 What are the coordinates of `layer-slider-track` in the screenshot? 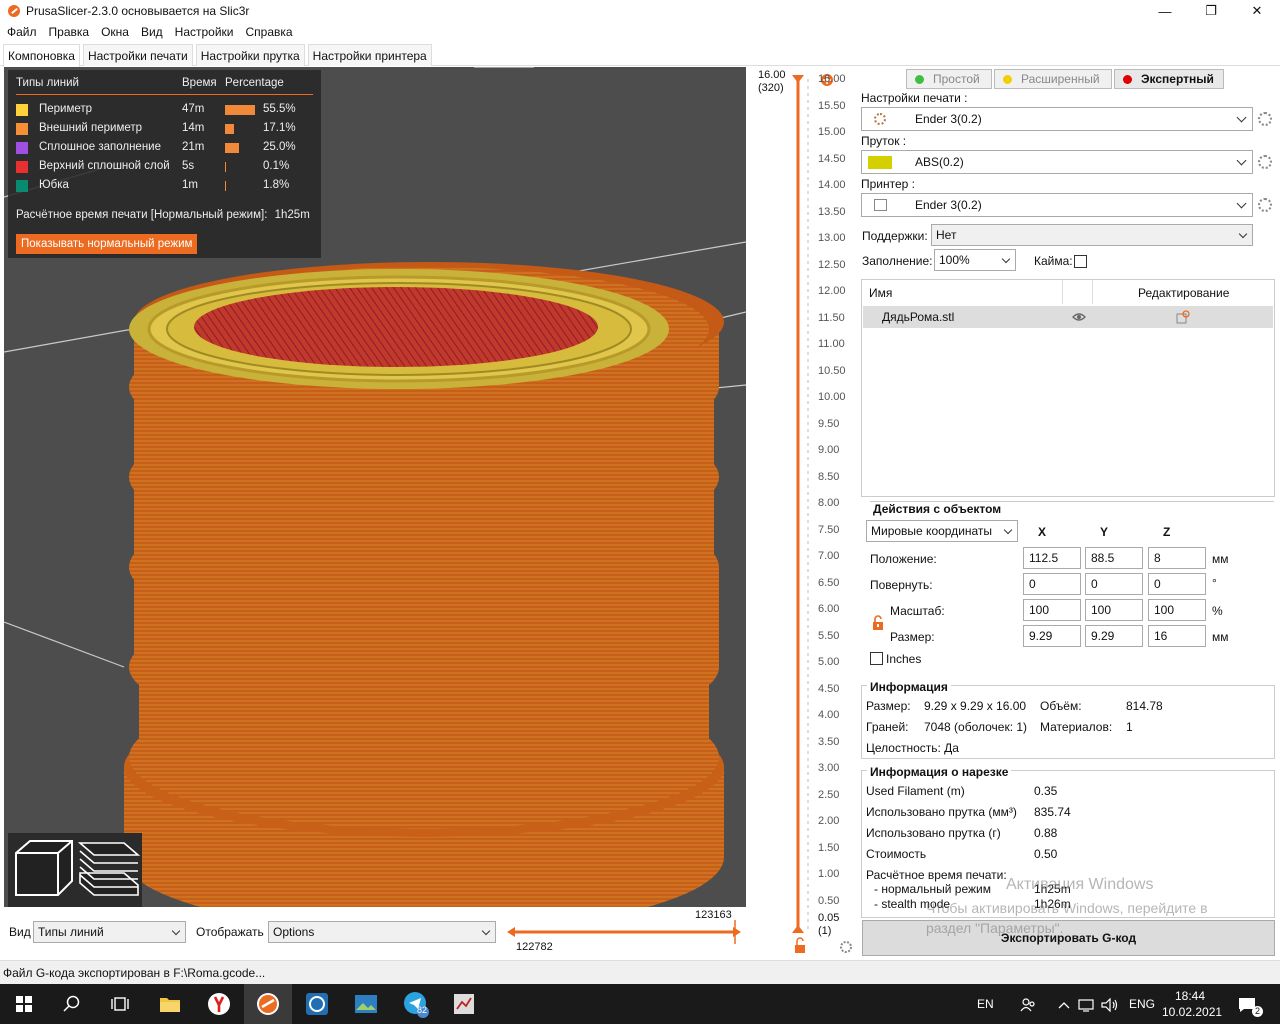 It's located at (822, 513).